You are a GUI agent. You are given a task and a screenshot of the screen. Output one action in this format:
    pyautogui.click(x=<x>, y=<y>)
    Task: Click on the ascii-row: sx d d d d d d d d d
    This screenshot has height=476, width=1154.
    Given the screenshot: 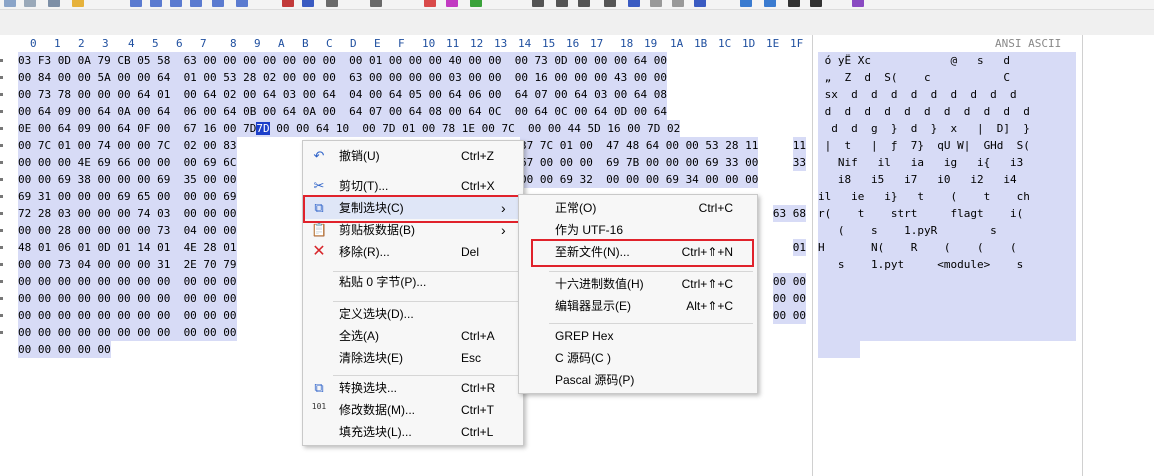 What is the action you would take?
    pyautogui.click(x=947, y=94)
    